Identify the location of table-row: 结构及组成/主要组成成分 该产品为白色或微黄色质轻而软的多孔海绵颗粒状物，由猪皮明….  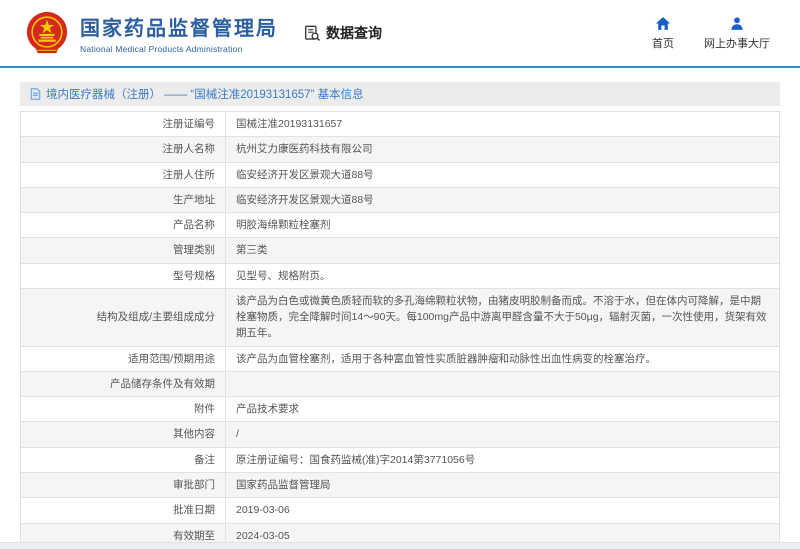
(400, 317).